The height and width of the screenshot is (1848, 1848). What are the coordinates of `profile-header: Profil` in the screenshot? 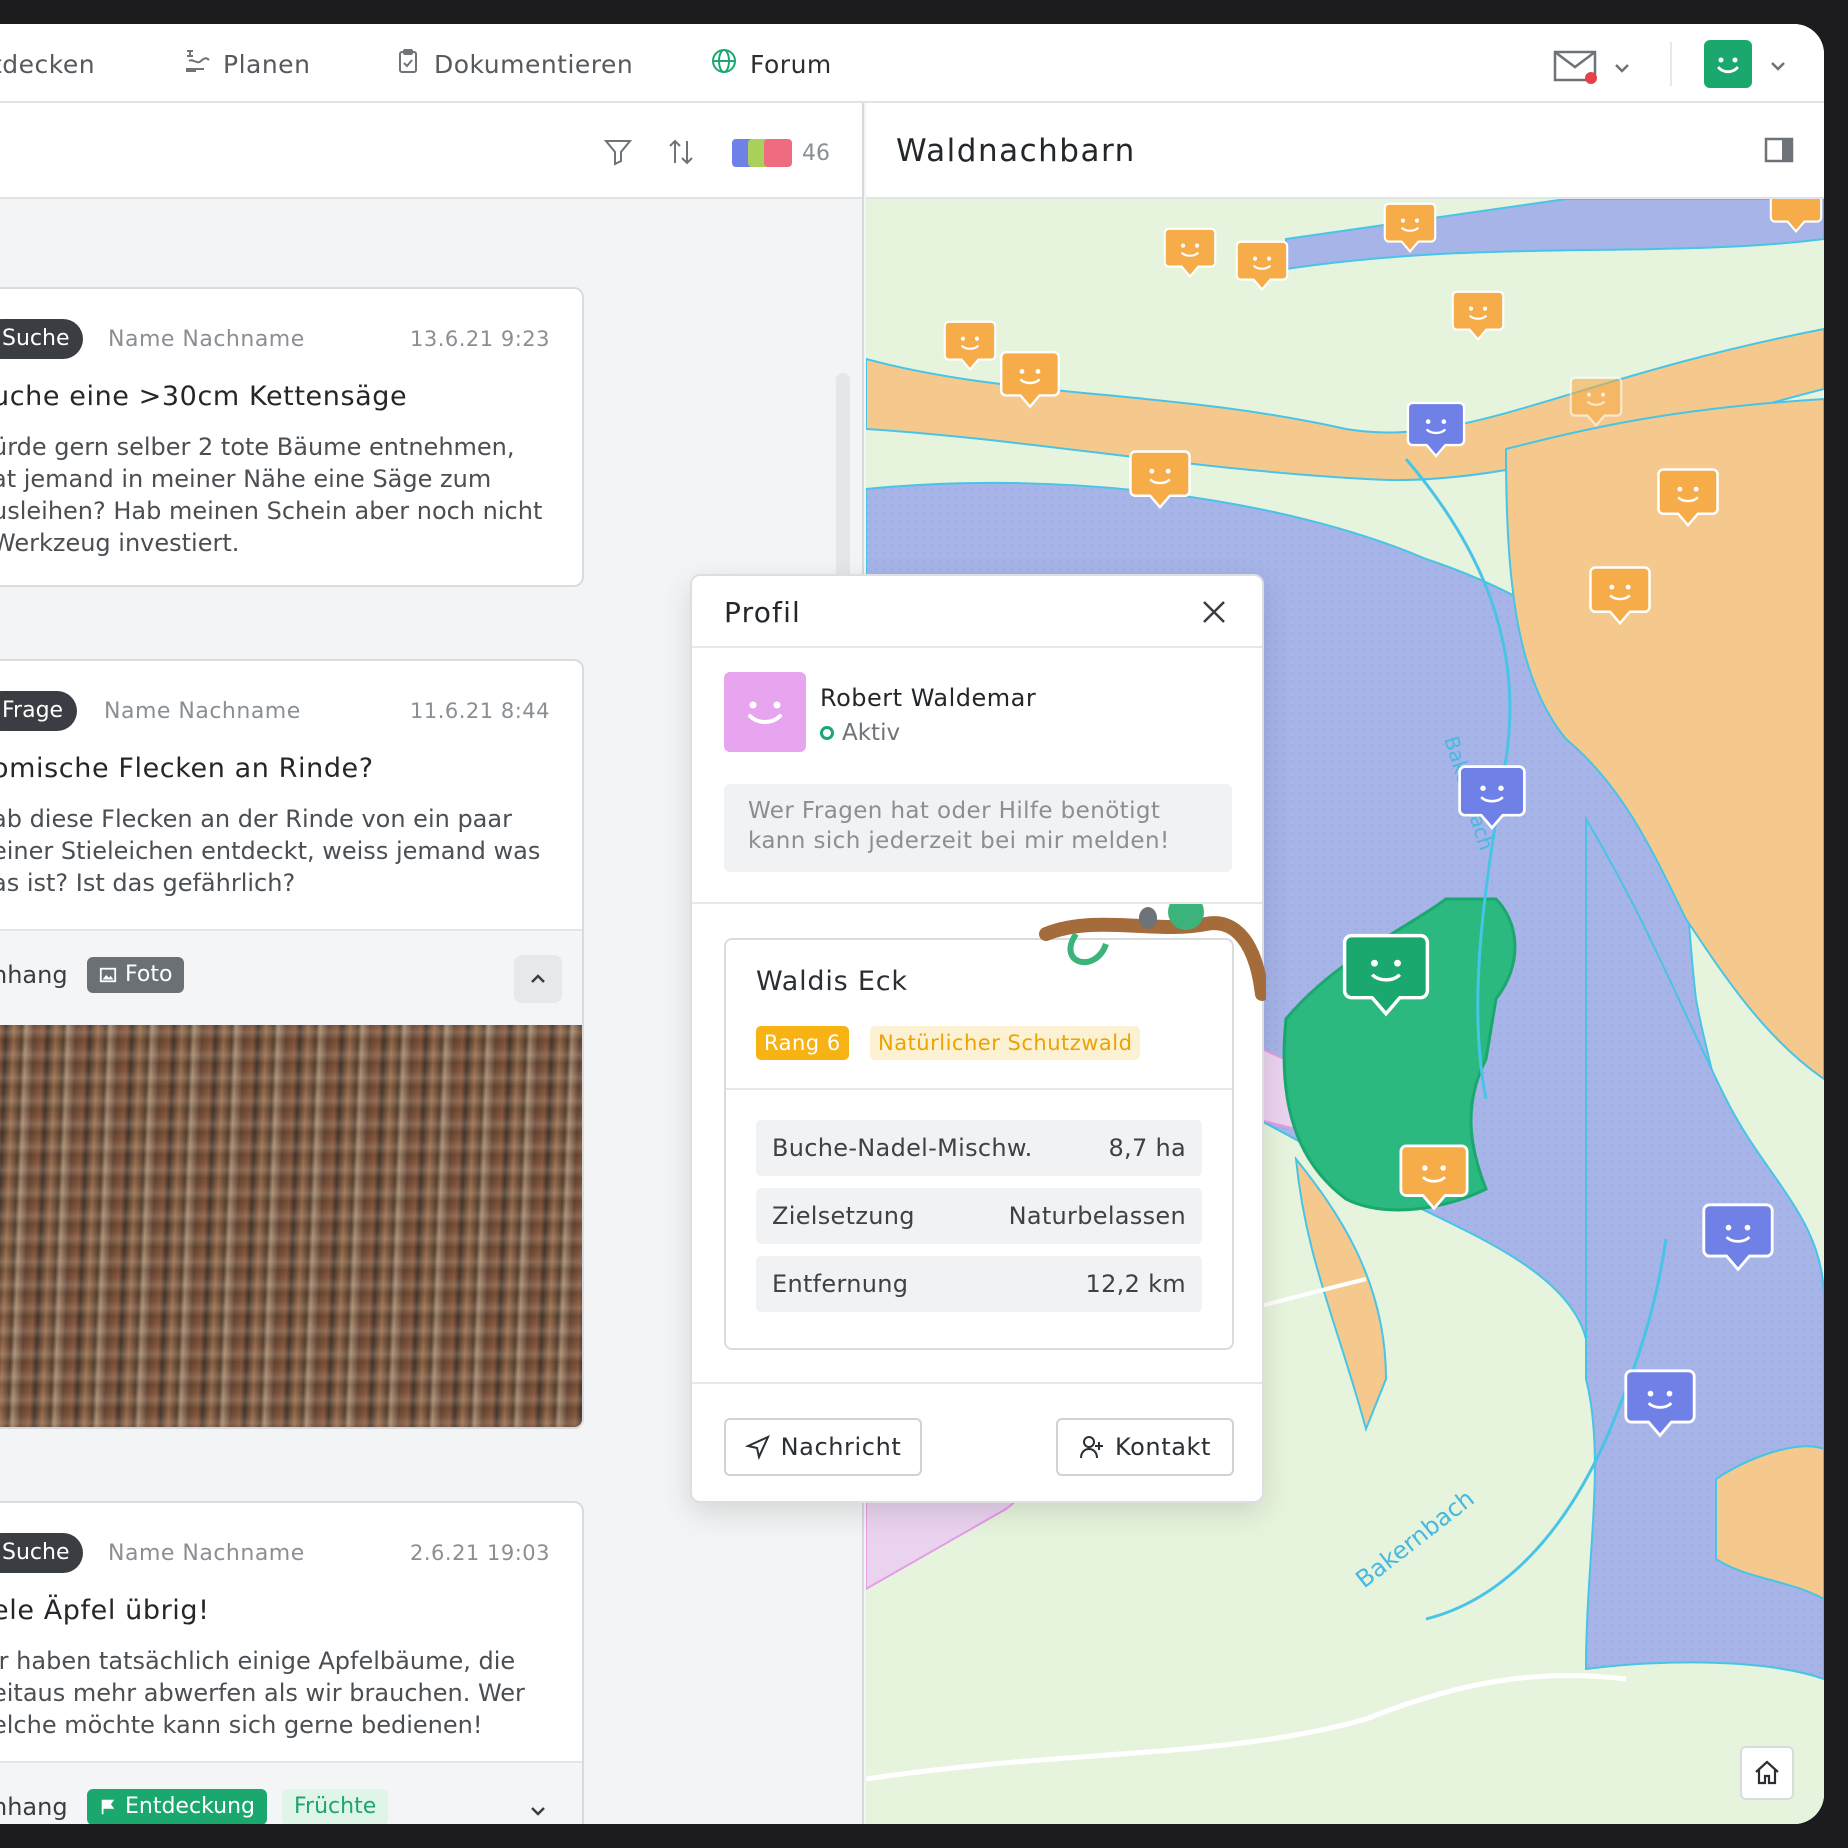 It's located at (977, 612).